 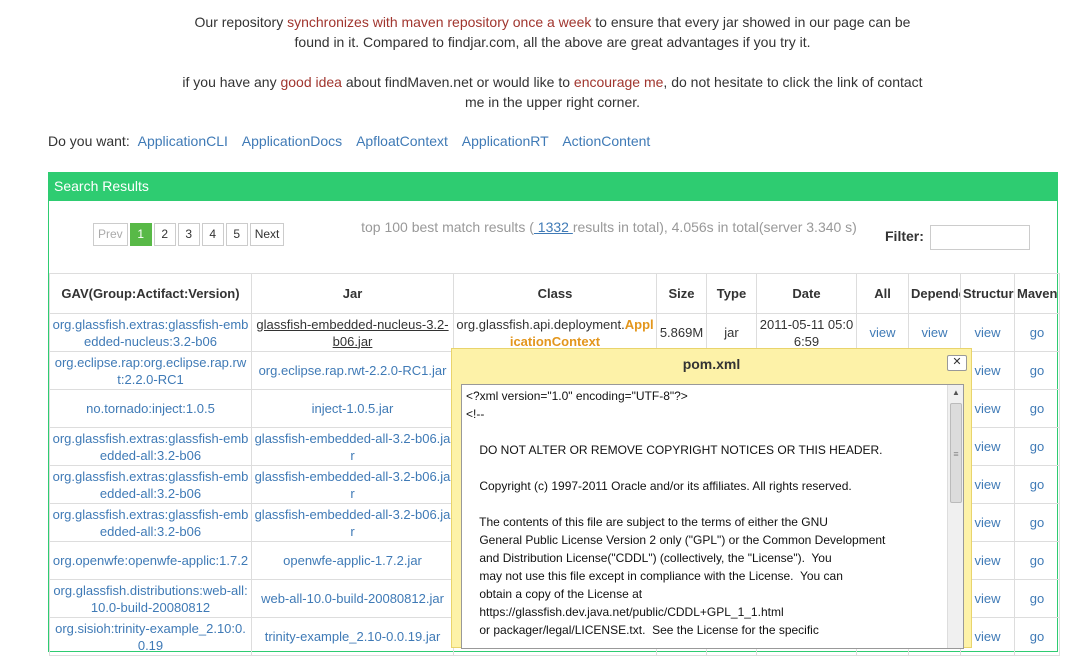 I want to click on jar-cell: web-all-10.0-build-20080812.jar, so click(x=352, y=598).